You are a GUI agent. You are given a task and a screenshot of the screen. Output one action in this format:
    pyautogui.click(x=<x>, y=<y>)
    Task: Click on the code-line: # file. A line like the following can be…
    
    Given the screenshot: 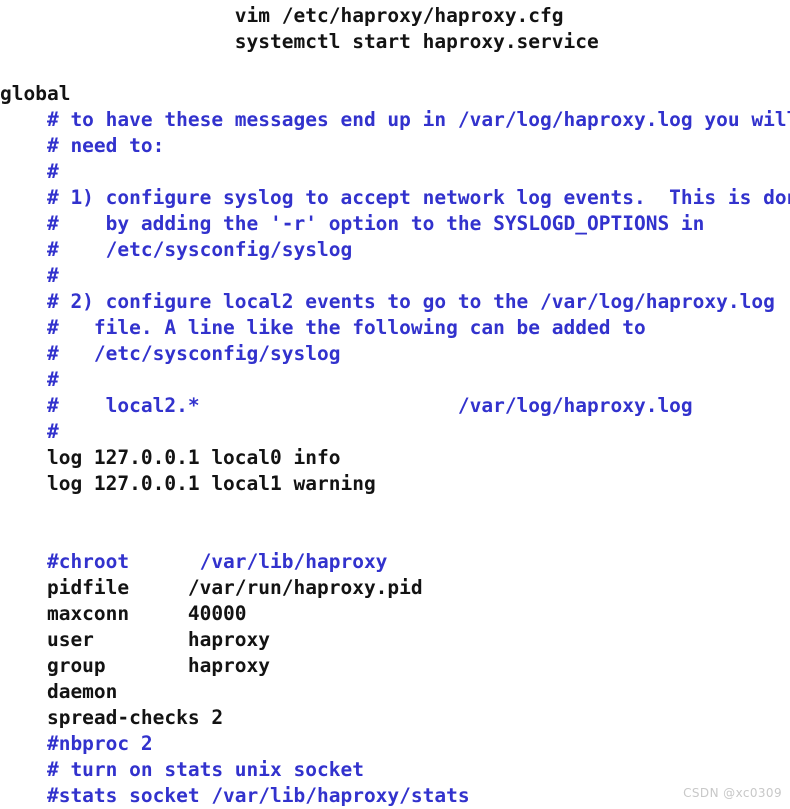 What is the action you would take?
    pyautogui.click(x=395, y=328)
    